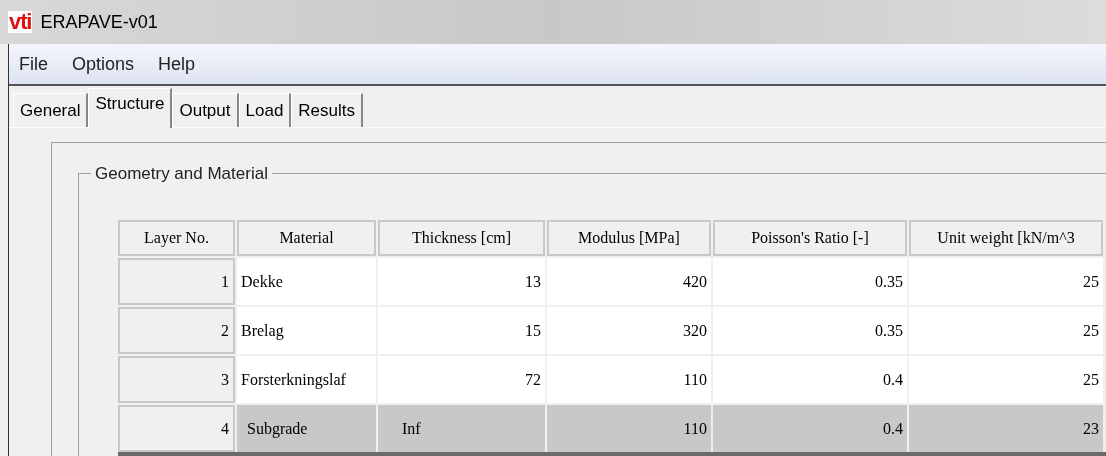 This screenshot has width=1106, height=456. Describe the element at coordinates (629, 281) in the screenshot. I see `table-cell: 420` at that location.